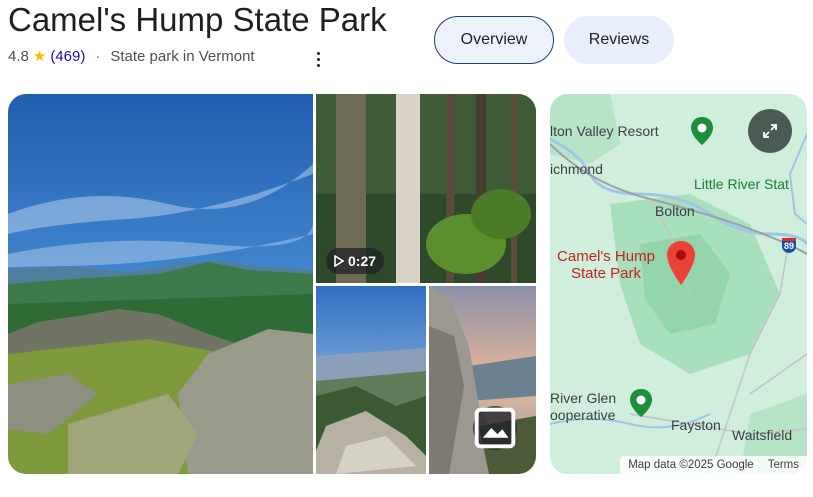 This screenshot has height=497, width=813. What do you see at coordinates (339, 261) in the screenshot?
I see `play-icon` at bounding box center [339, 261].